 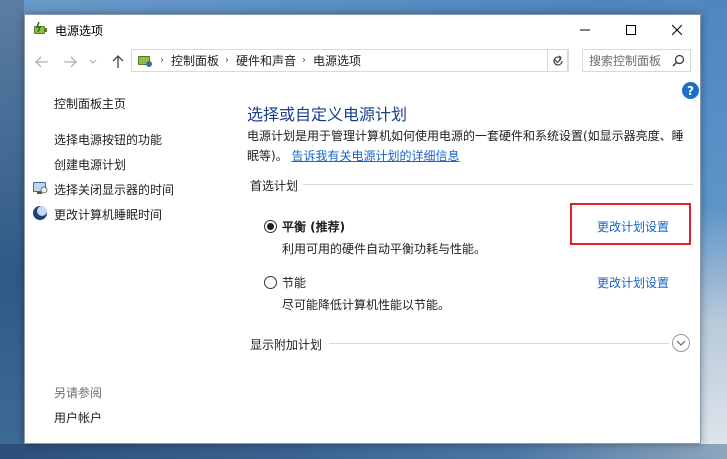 What do you see at coordinates (633, 226) in the screenshot?
I see `balanced-change-plan-settings-link: 更改计划设置` at bounding box center [633, 226].